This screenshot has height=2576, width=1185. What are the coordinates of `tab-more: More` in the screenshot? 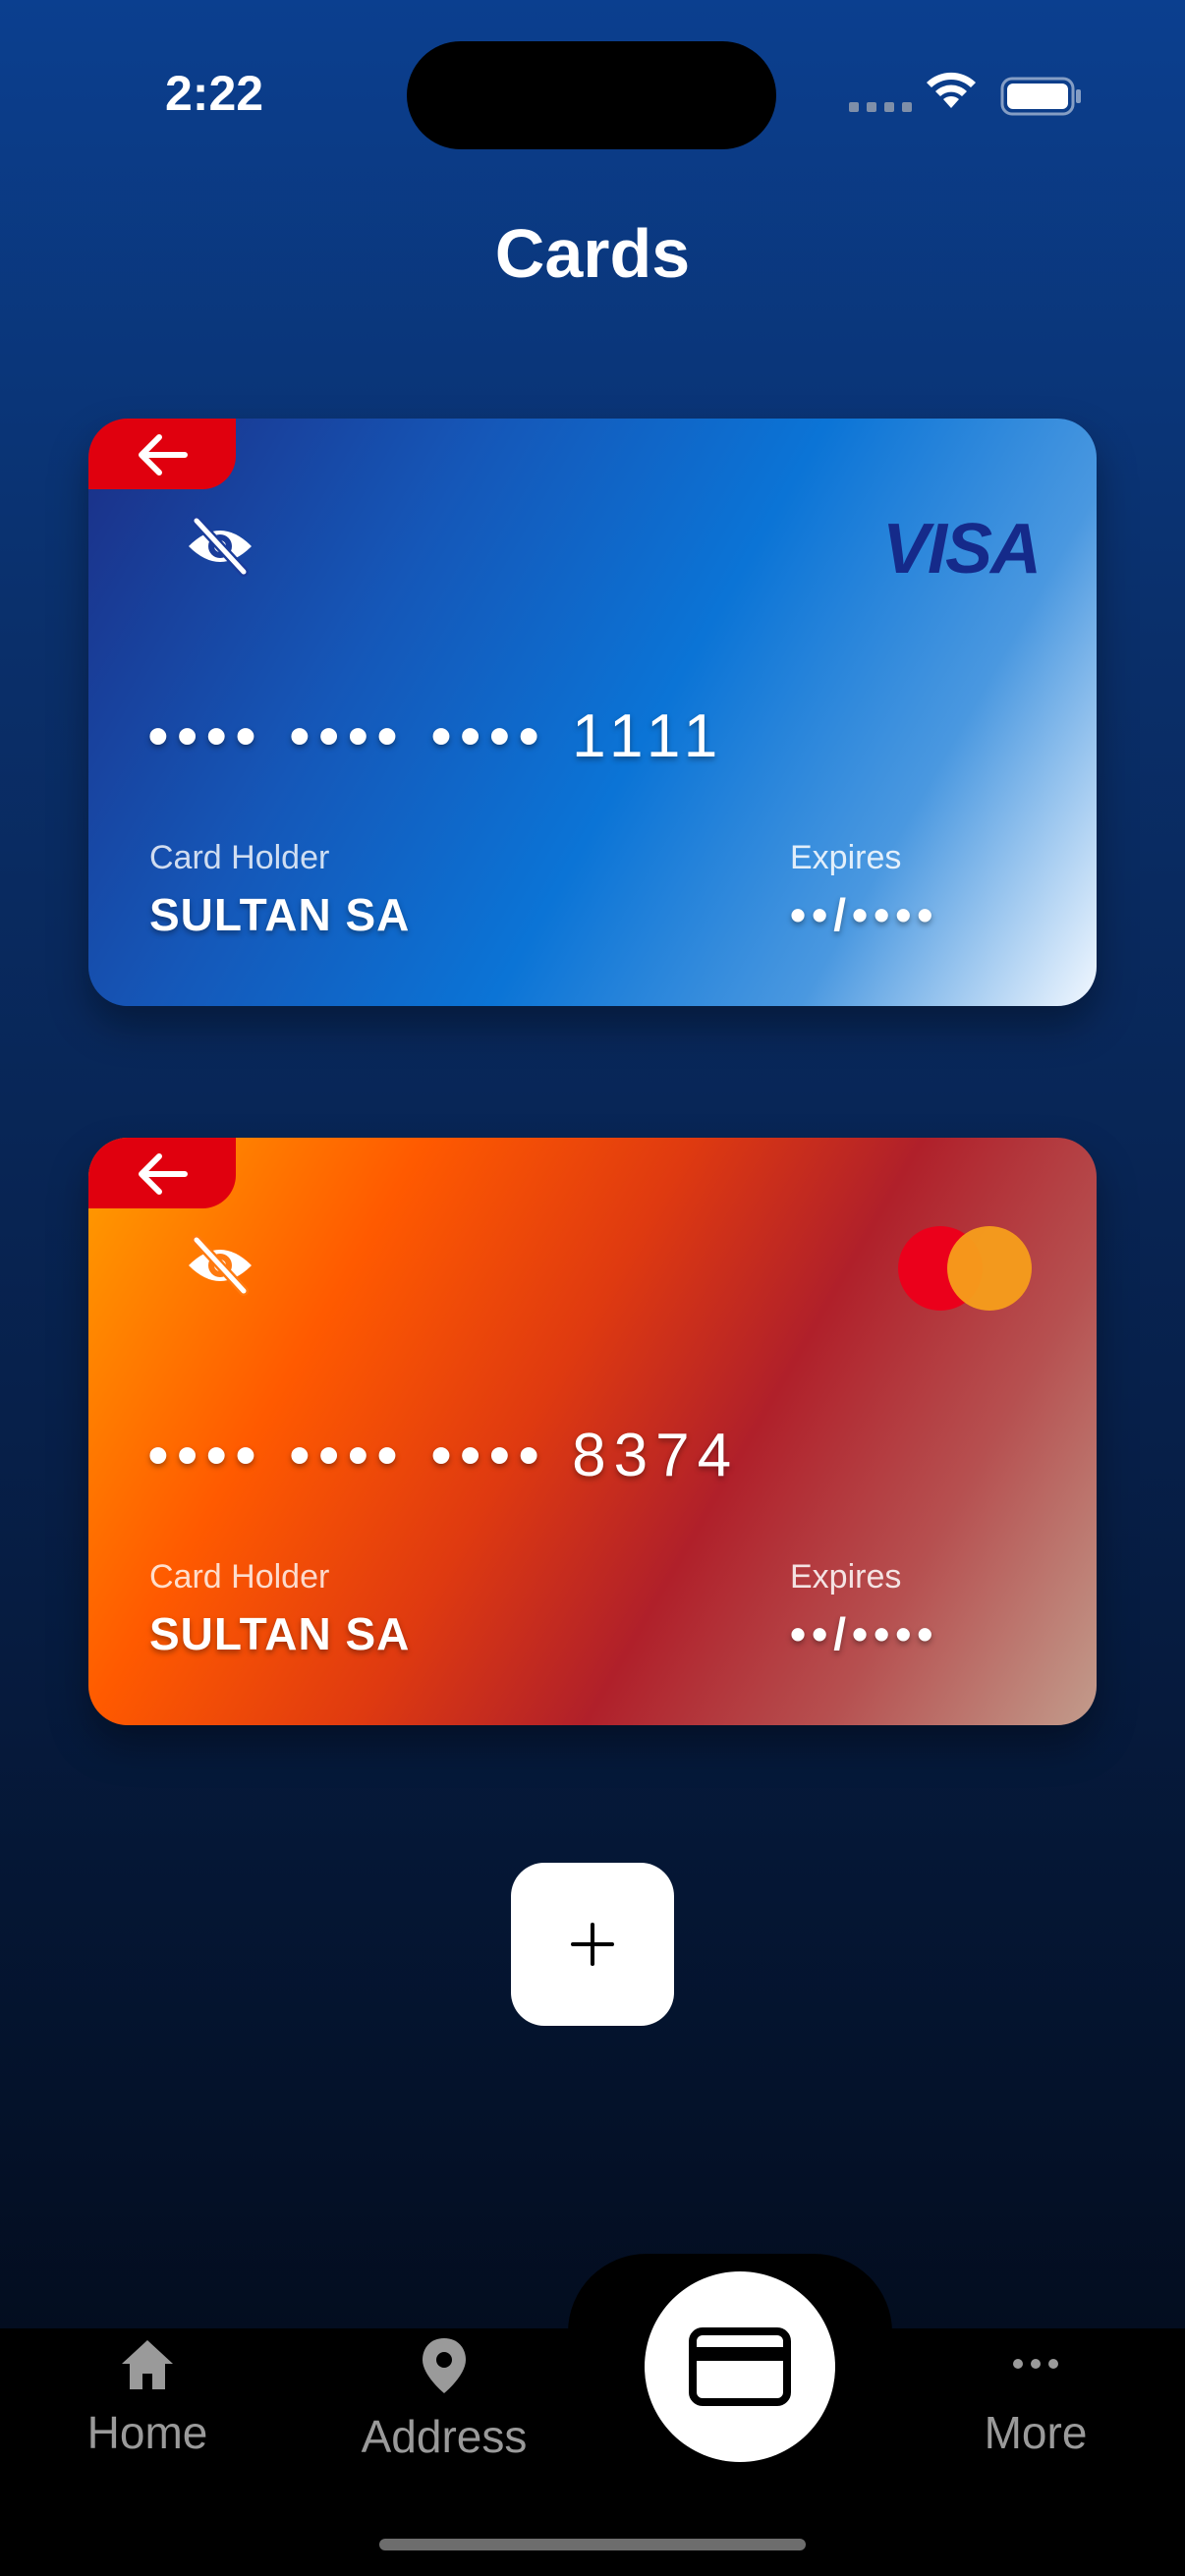 It's located at (1036, 2397).